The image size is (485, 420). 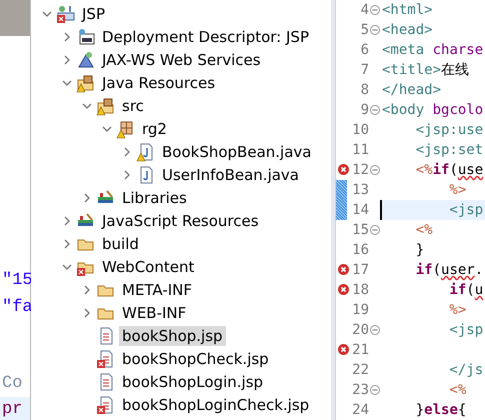 What do you see at coordinates (360, 230) in the screenshot?
I see `line-number: 15` at bounding box center [360, 230].